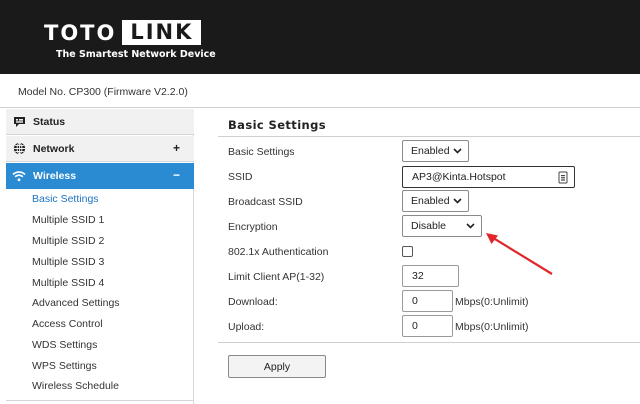 This screenshot has width=640, height=404. What do you see at coordinates (68, 283) in the screenshot?
I see `subnav-multiple-ssid-4: Multiple SSID 4` at bounding box center [68, 283].